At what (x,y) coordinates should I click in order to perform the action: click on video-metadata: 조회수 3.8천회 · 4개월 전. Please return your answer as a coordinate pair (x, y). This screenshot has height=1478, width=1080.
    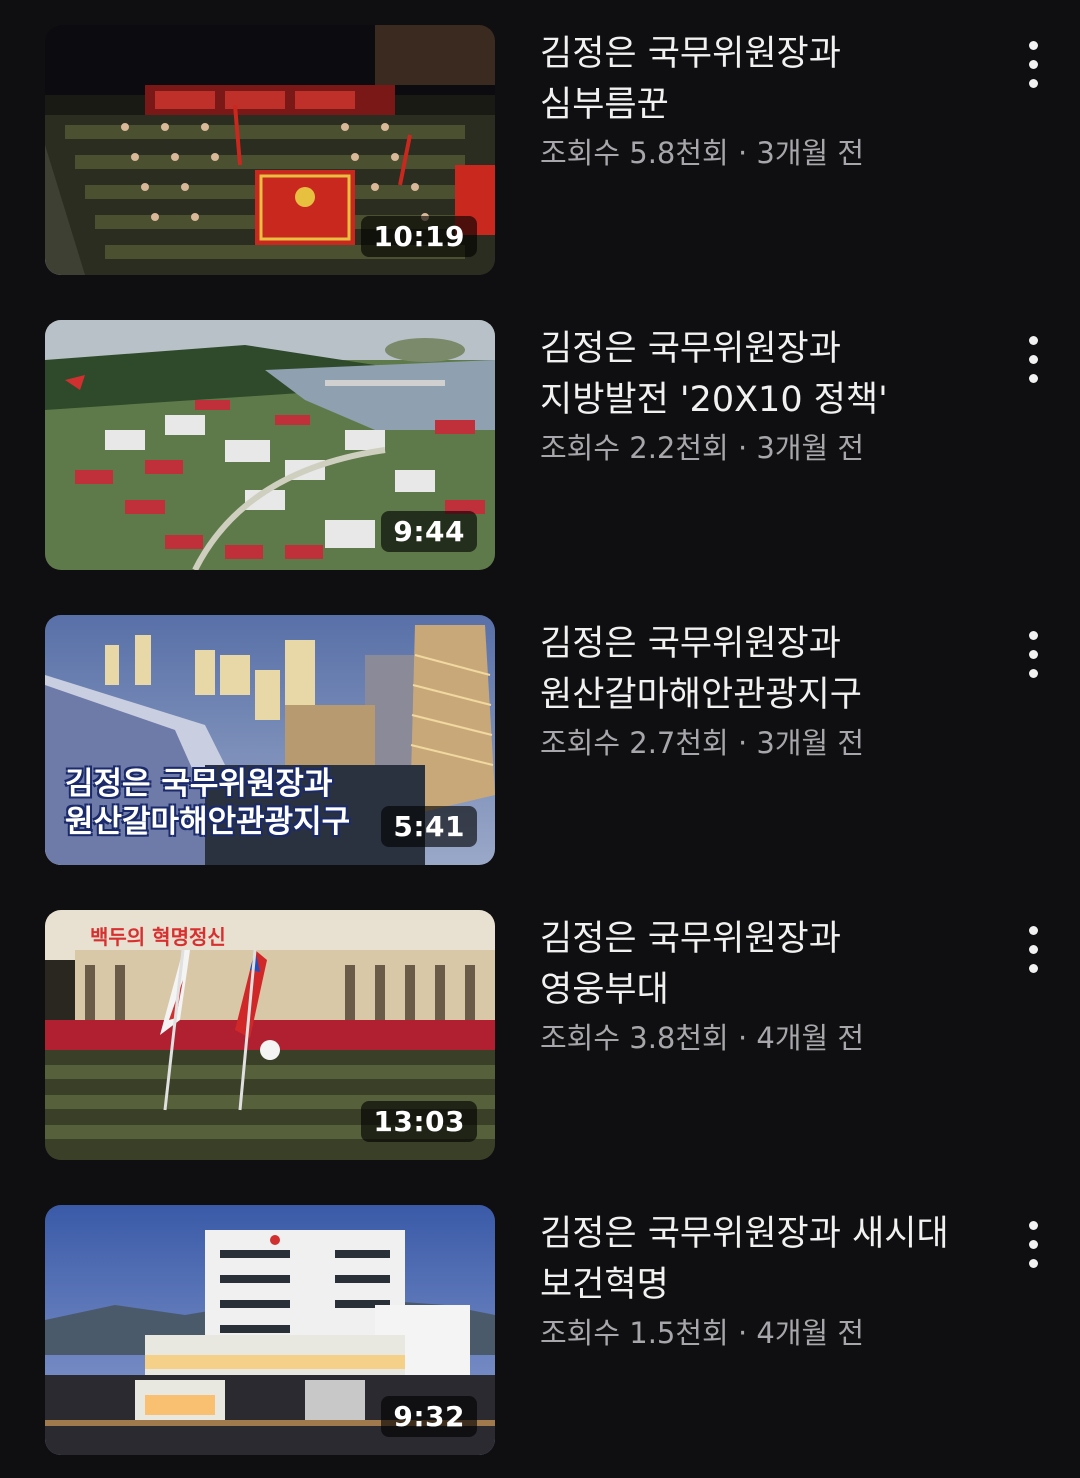
    Looking at the image, I should click on (765, 1038).